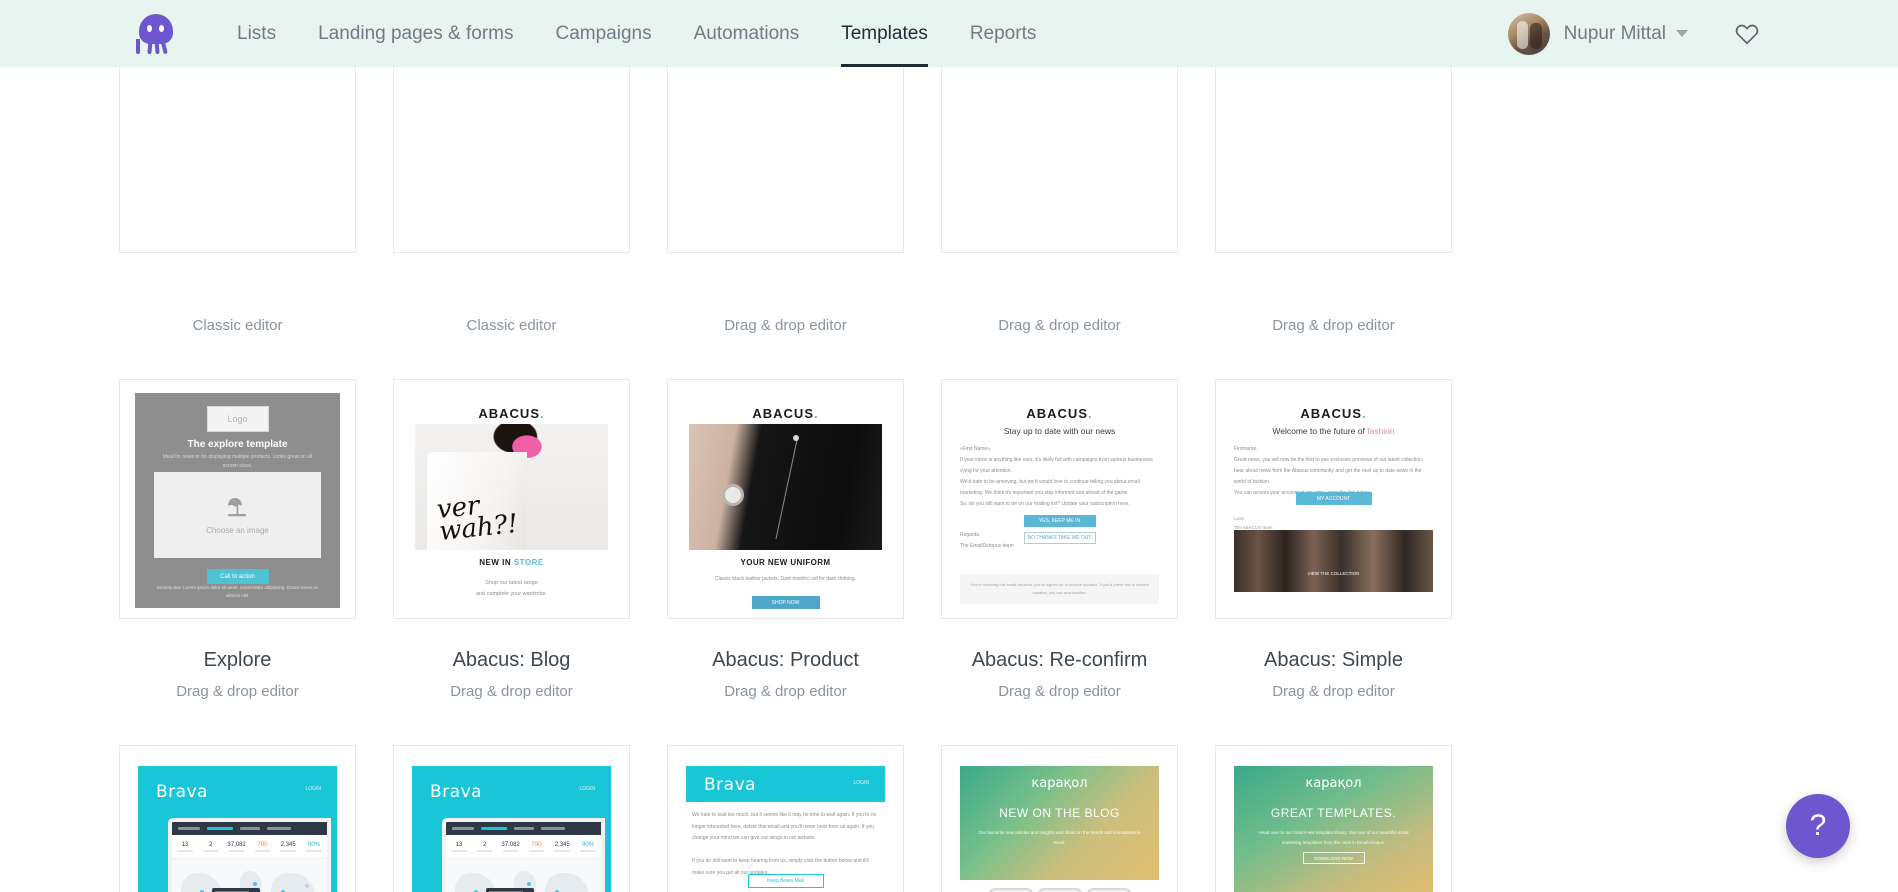 The width and height of the screenshot is (1898, 892). I want to click on signature-line-1: Regards,, so click(970, 535).